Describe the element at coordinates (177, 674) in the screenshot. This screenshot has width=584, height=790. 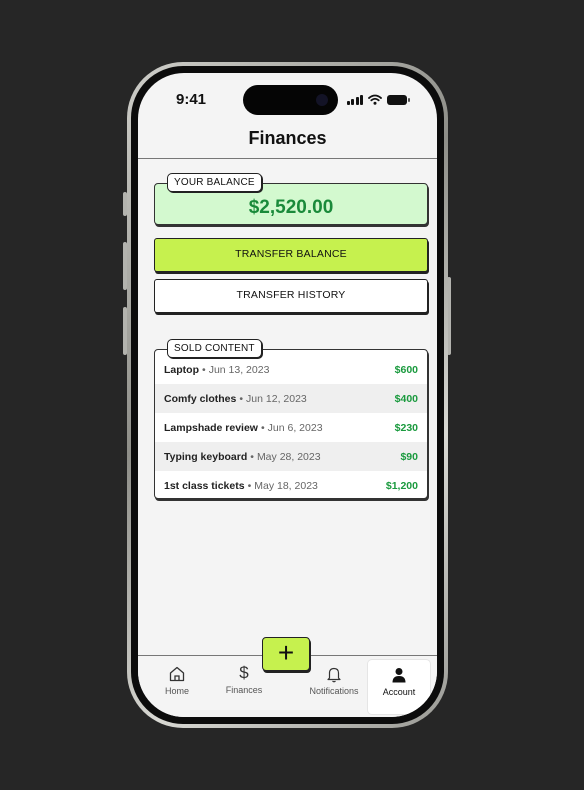
I see `home-icon` at that location.